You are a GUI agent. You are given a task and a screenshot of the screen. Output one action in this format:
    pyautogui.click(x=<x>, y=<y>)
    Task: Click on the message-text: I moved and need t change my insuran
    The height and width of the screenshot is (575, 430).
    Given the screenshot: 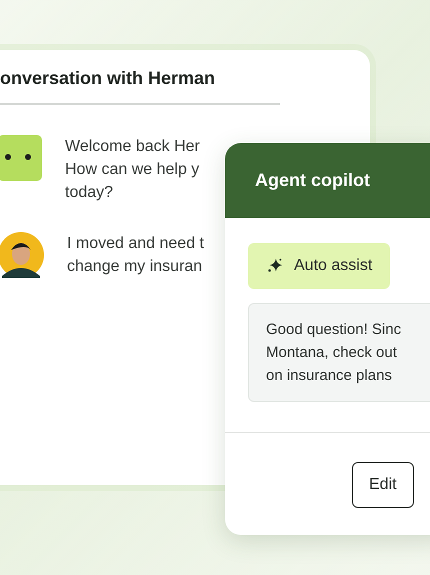 What is the action you would take?
    pyautogui.click(x=135, y=255)
    